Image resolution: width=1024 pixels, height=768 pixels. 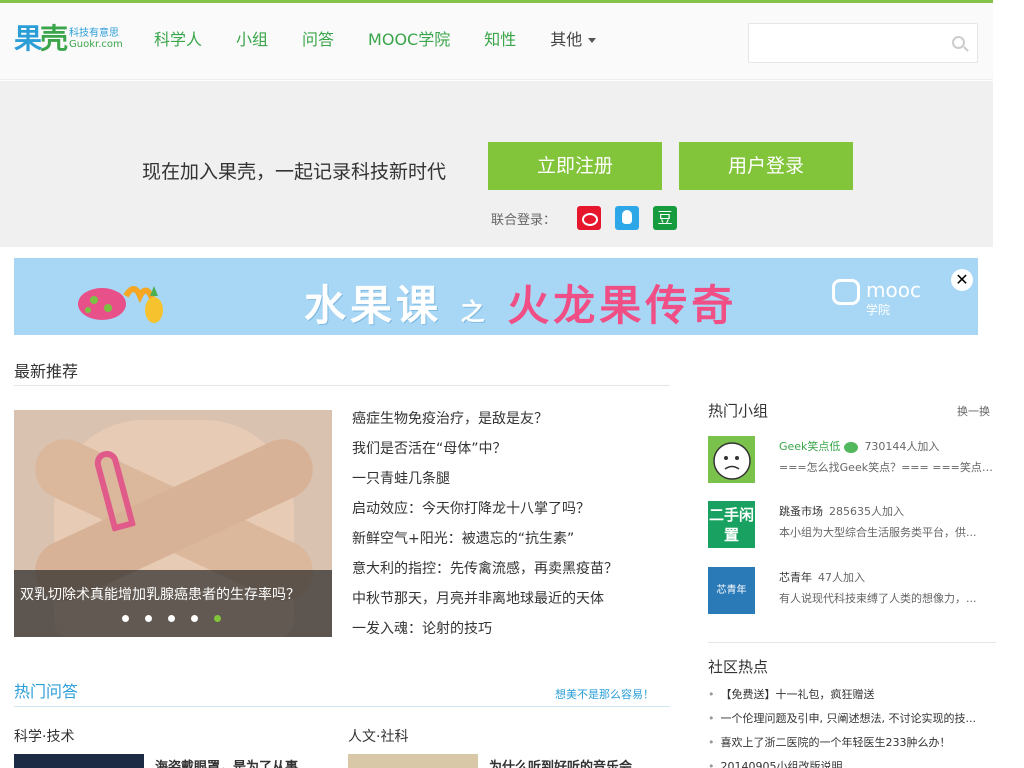 What do you see at coordinates (46, 371) in the screenshot?
I see `latest-title: 最新推荐` at bounding box center [46, 371].